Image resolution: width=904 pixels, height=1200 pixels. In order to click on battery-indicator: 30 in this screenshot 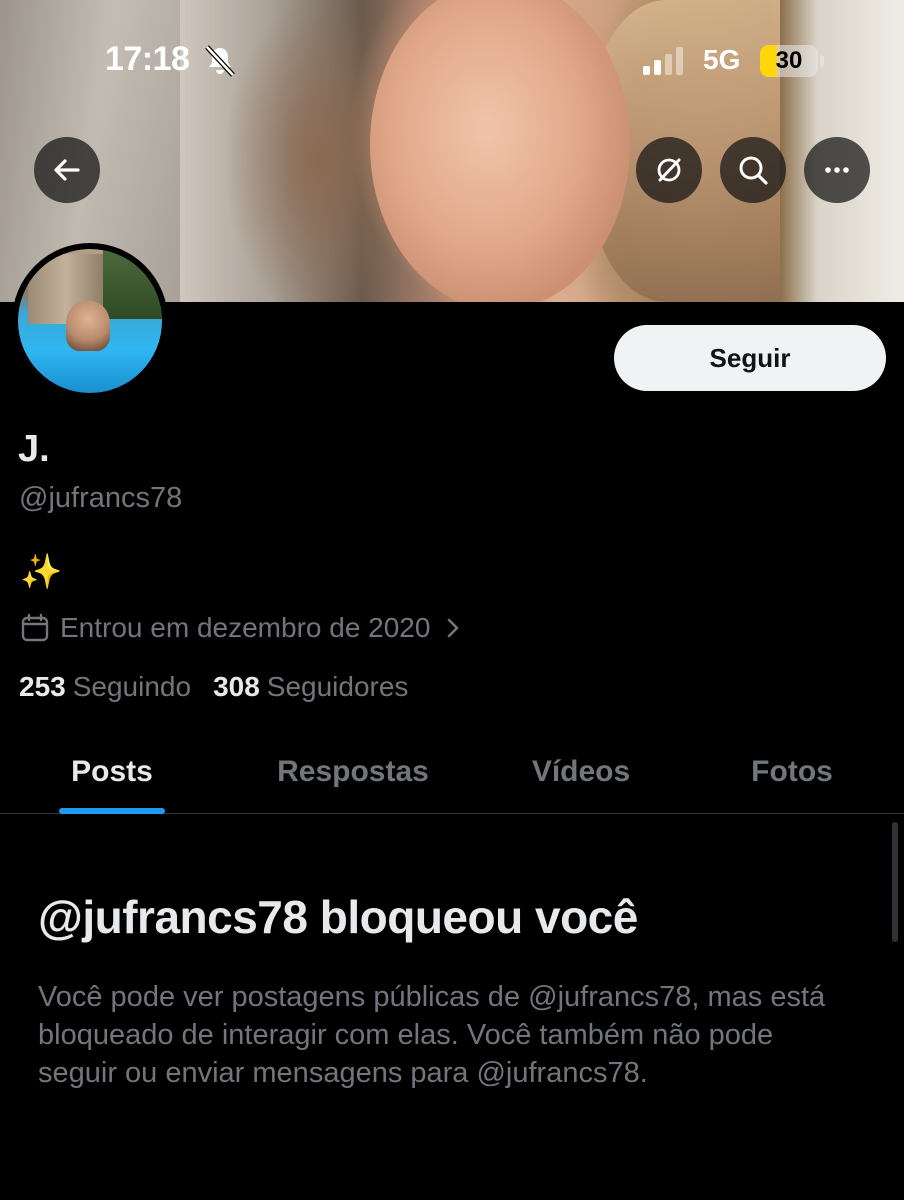, I will do `click(792, 61)`.